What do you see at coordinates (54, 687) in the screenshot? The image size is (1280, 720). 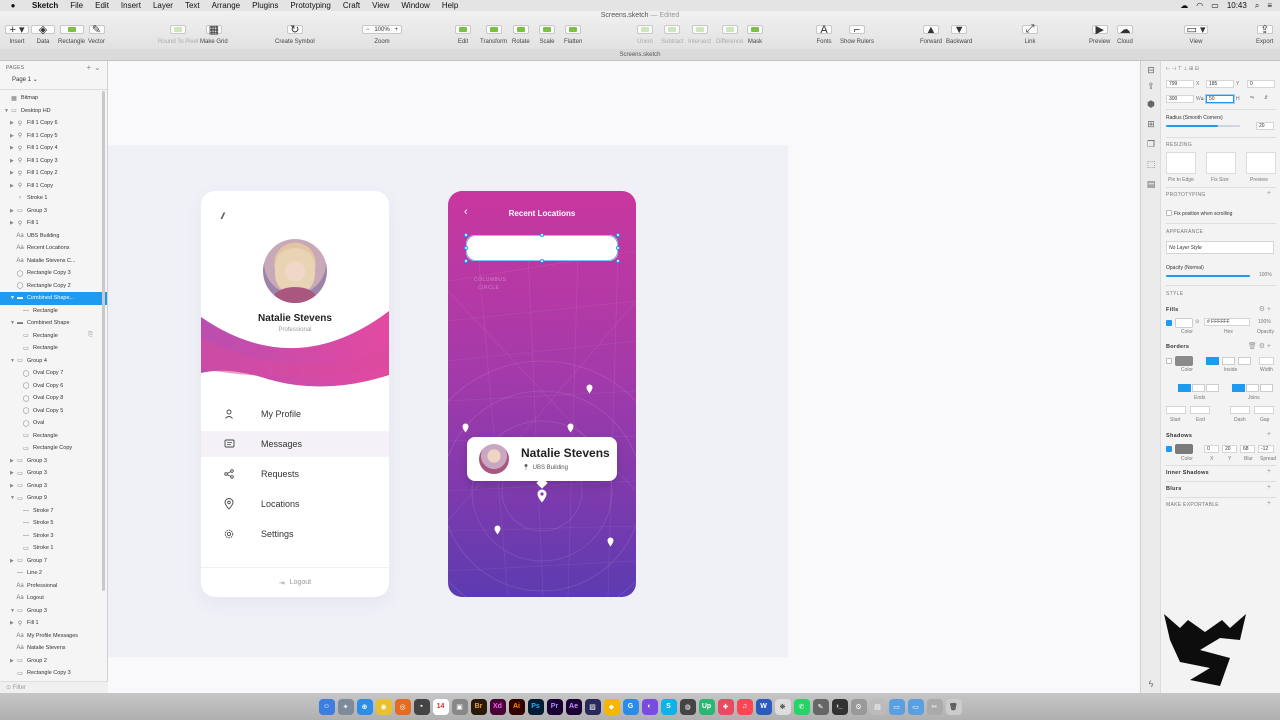 I see `filter-input: ⊙ Filter` at bounding box center [54, 687].